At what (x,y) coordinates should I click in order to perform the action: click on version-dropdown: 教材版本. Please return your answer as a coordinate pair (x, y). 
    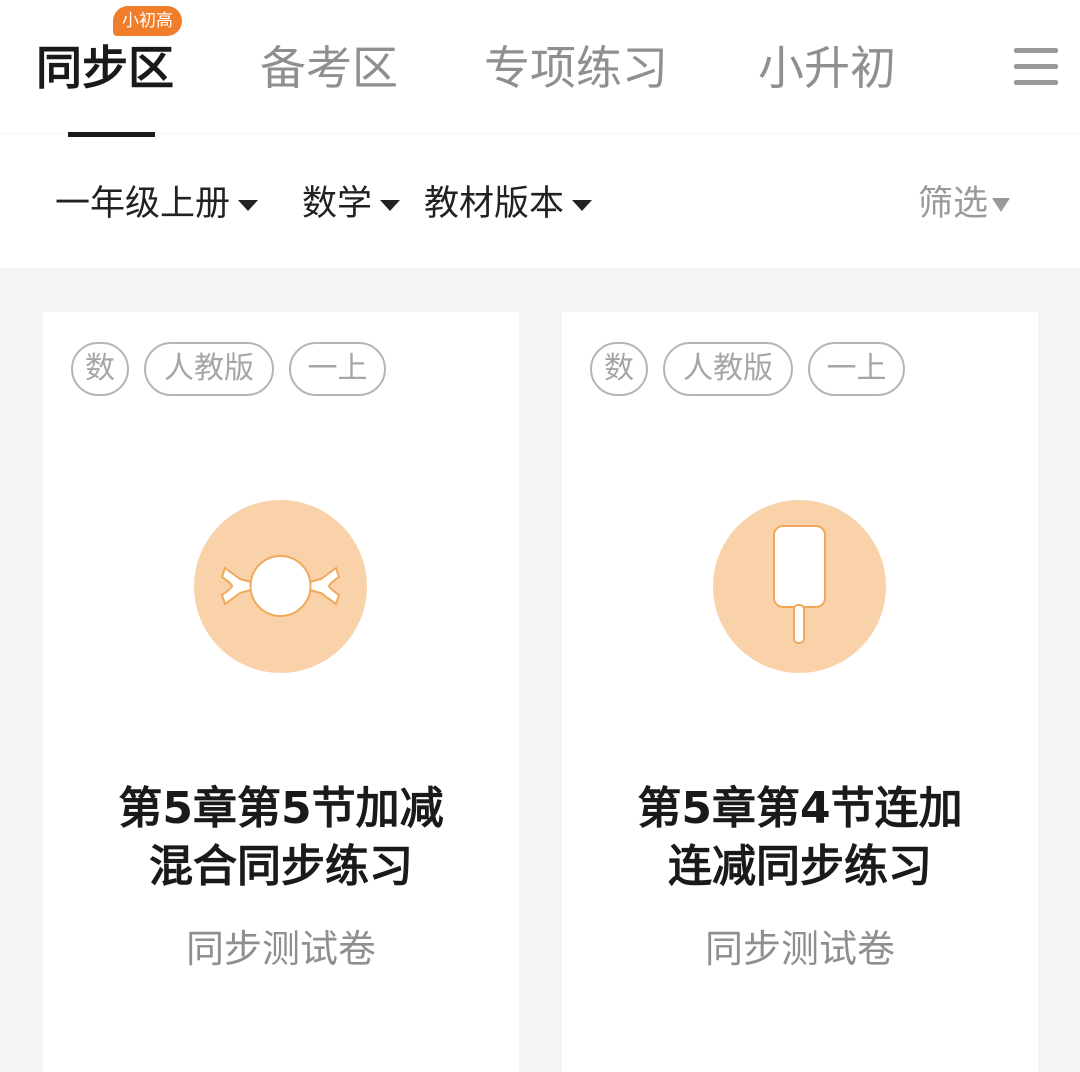
    Looking at the image, I should click on (508, 204).